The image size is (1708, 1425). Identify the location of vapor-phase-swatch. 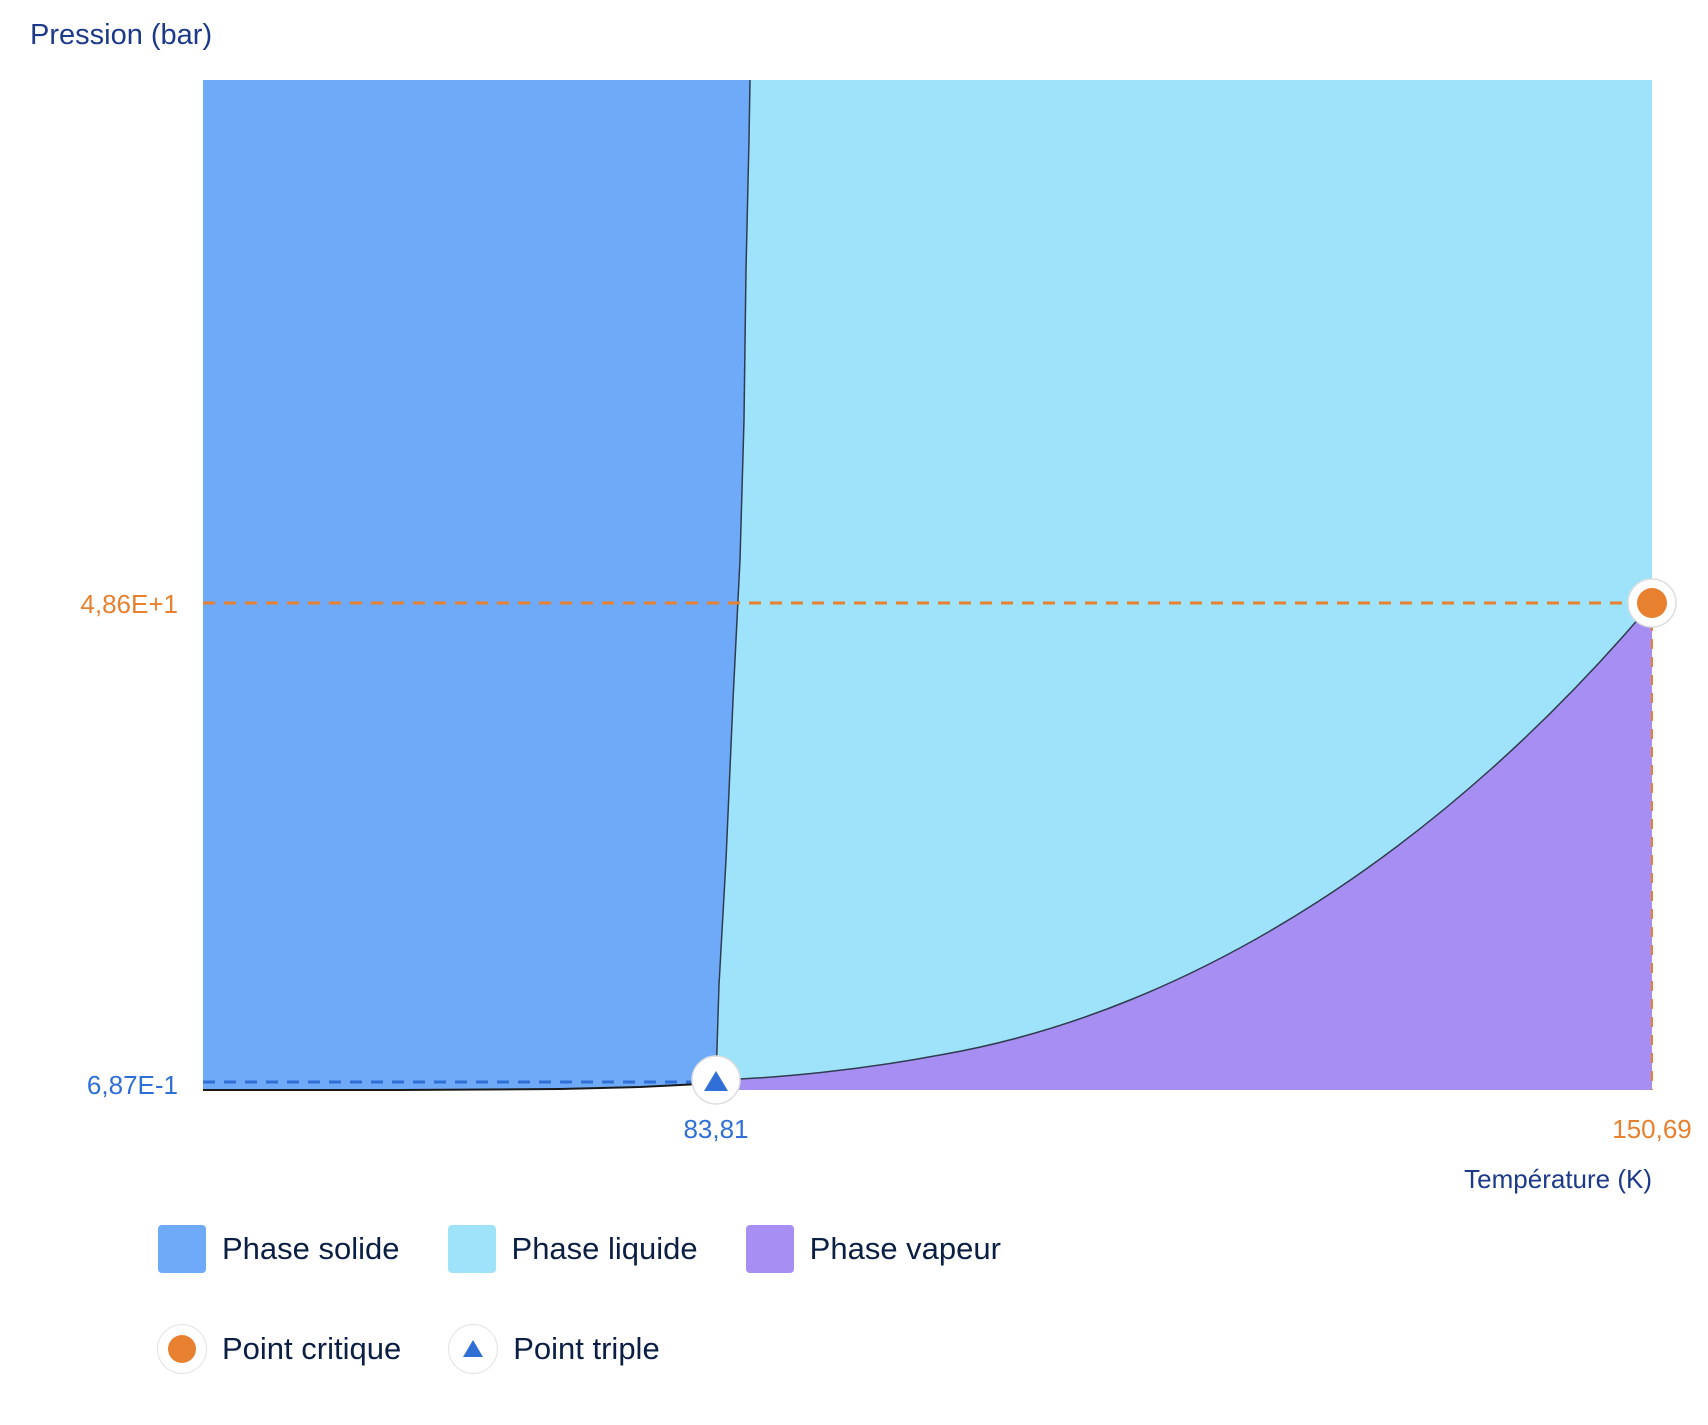
(769, 1249).